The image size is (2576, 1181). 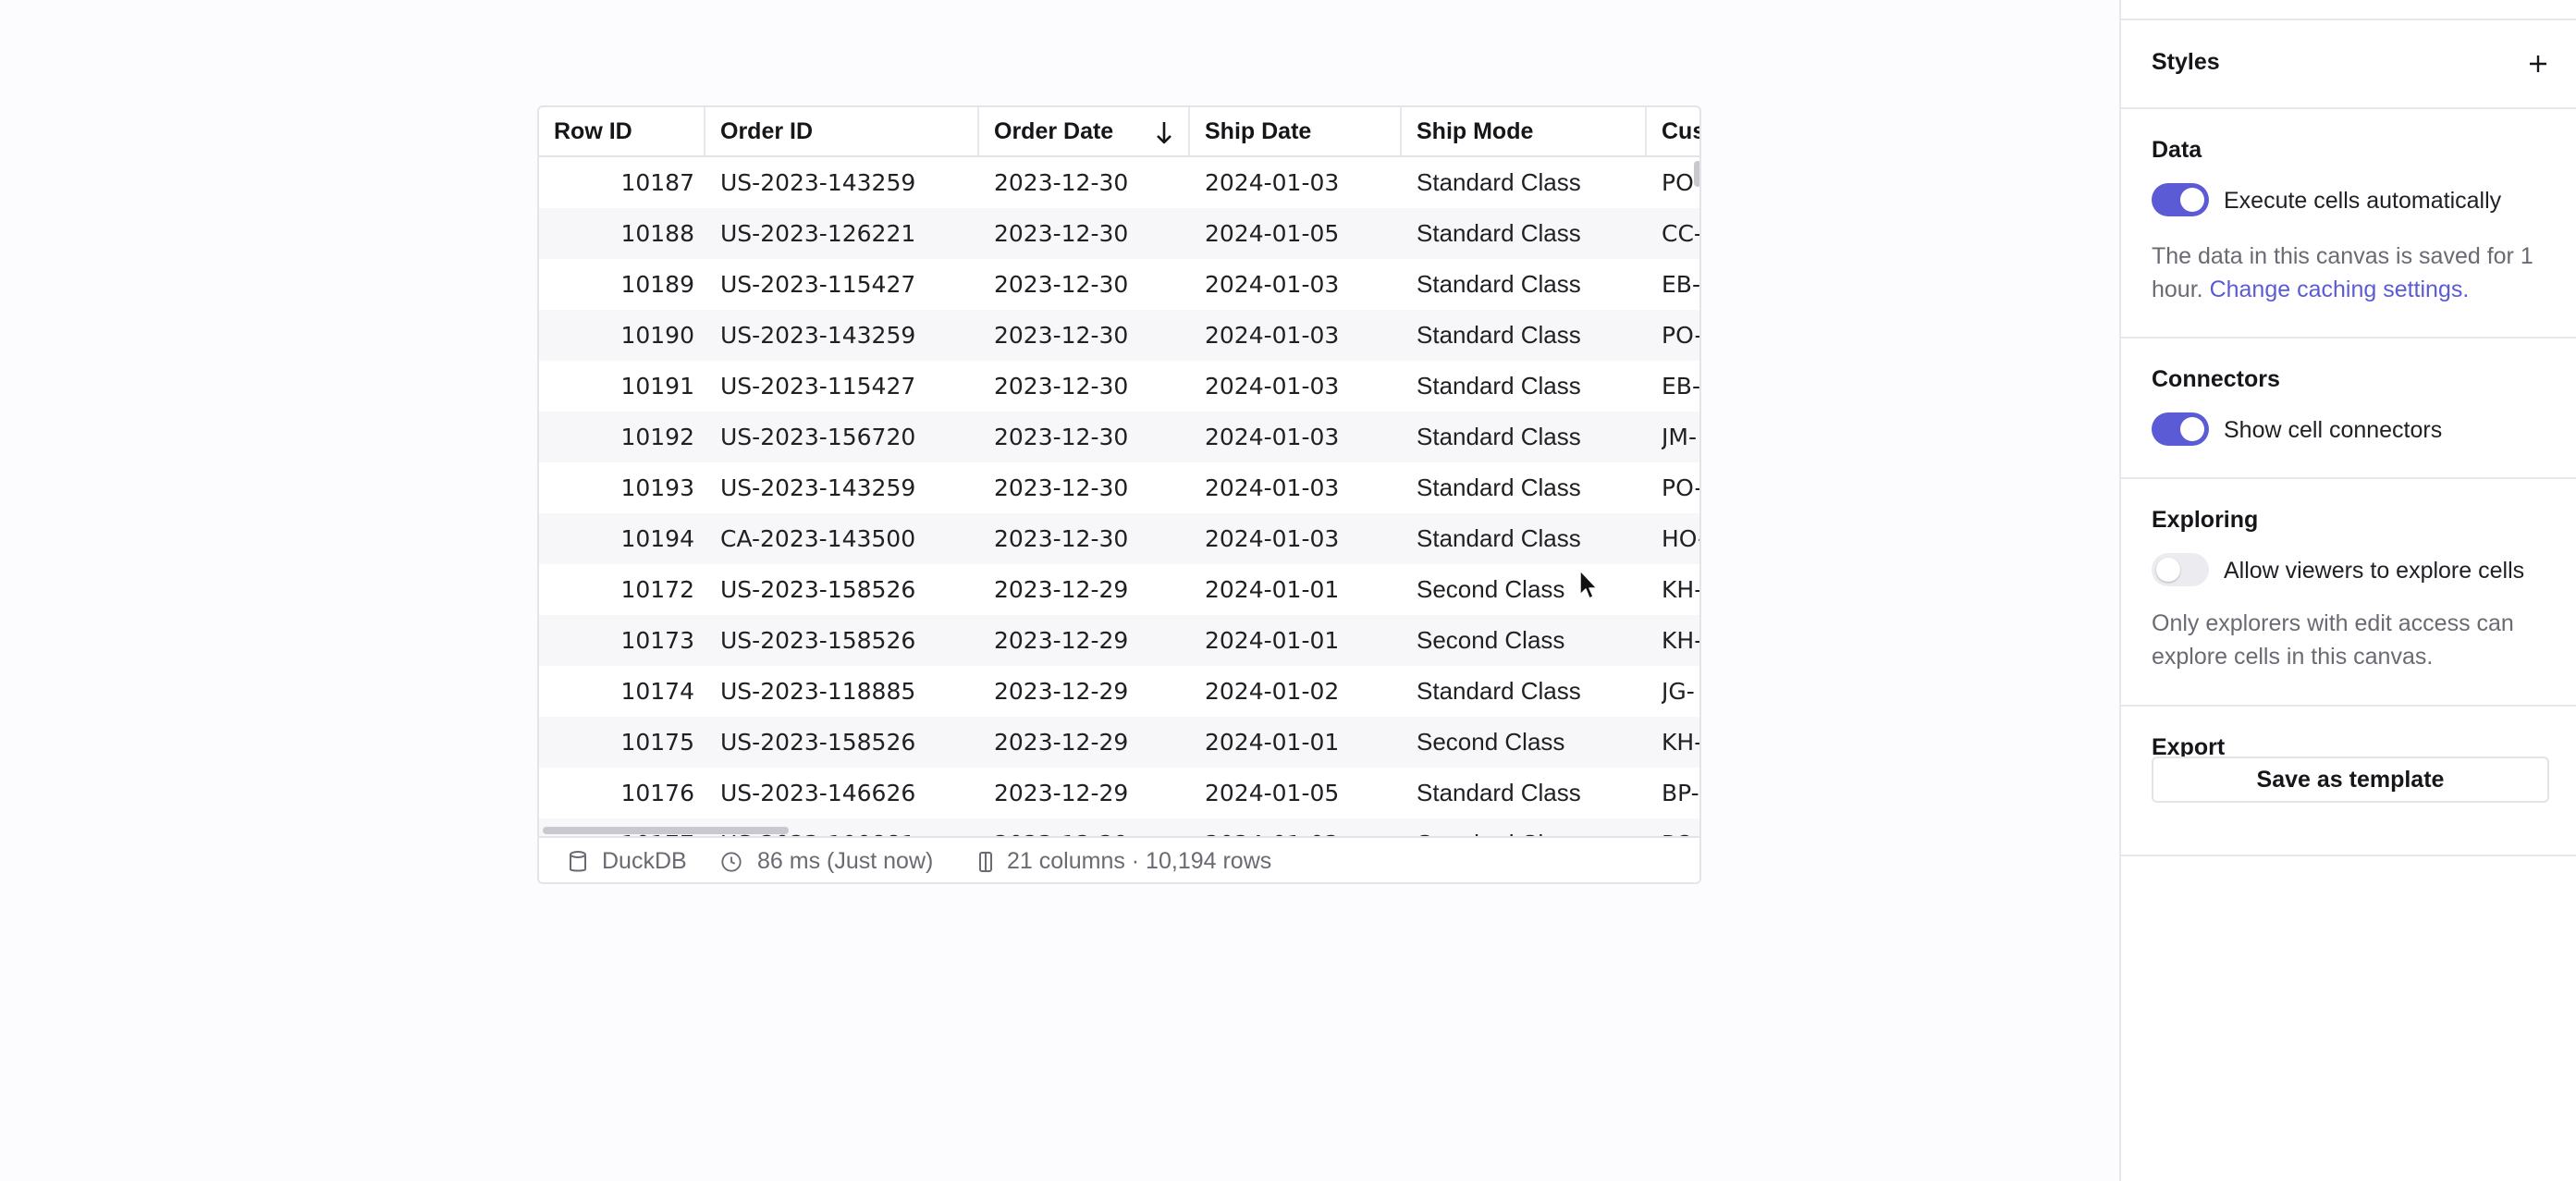 What do you see at coordinates (842, 131) in the screenshot?
I see `column-header-order-id: Order ID` at bounding box center [842, 131].